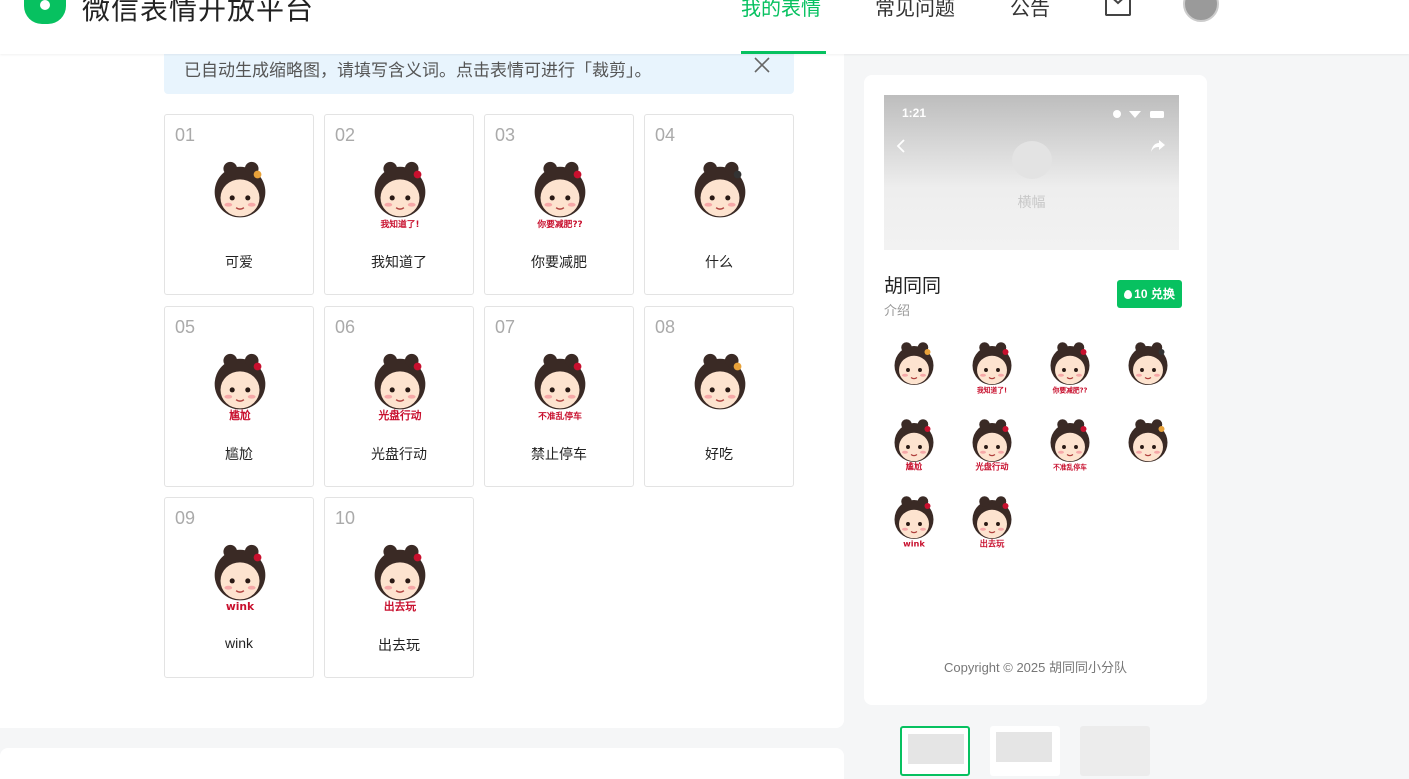 The width and height of the screenshot is (1409, 779). I want to click on user-avatar, so click(1201, 11).